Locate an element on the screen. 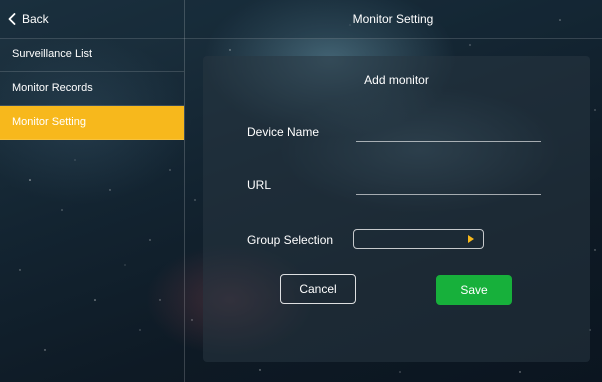  back-label: Back is located at coordinates (35, 19).